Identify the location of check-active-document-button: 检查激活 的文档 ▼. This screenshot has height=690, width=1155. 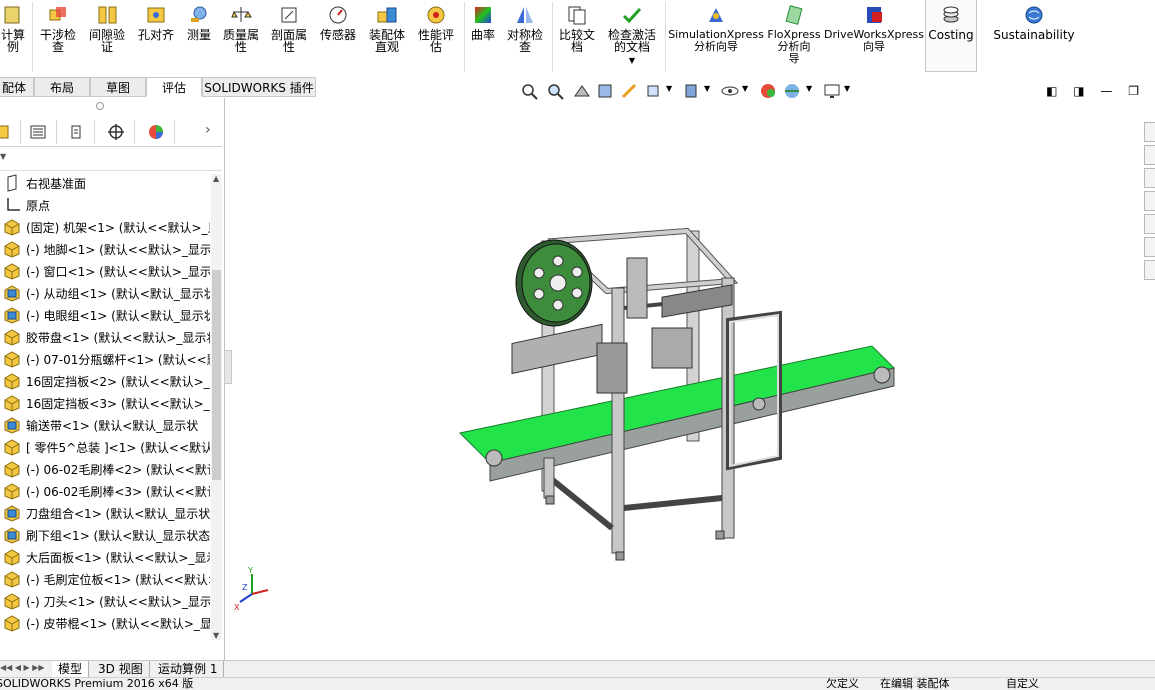
(632, 38).